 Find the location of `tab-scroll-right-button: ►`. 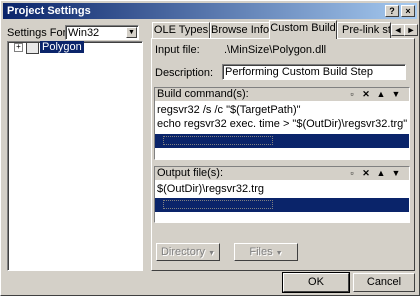

tab-scroll-right-button: ► is located at coordinates (411, 30).